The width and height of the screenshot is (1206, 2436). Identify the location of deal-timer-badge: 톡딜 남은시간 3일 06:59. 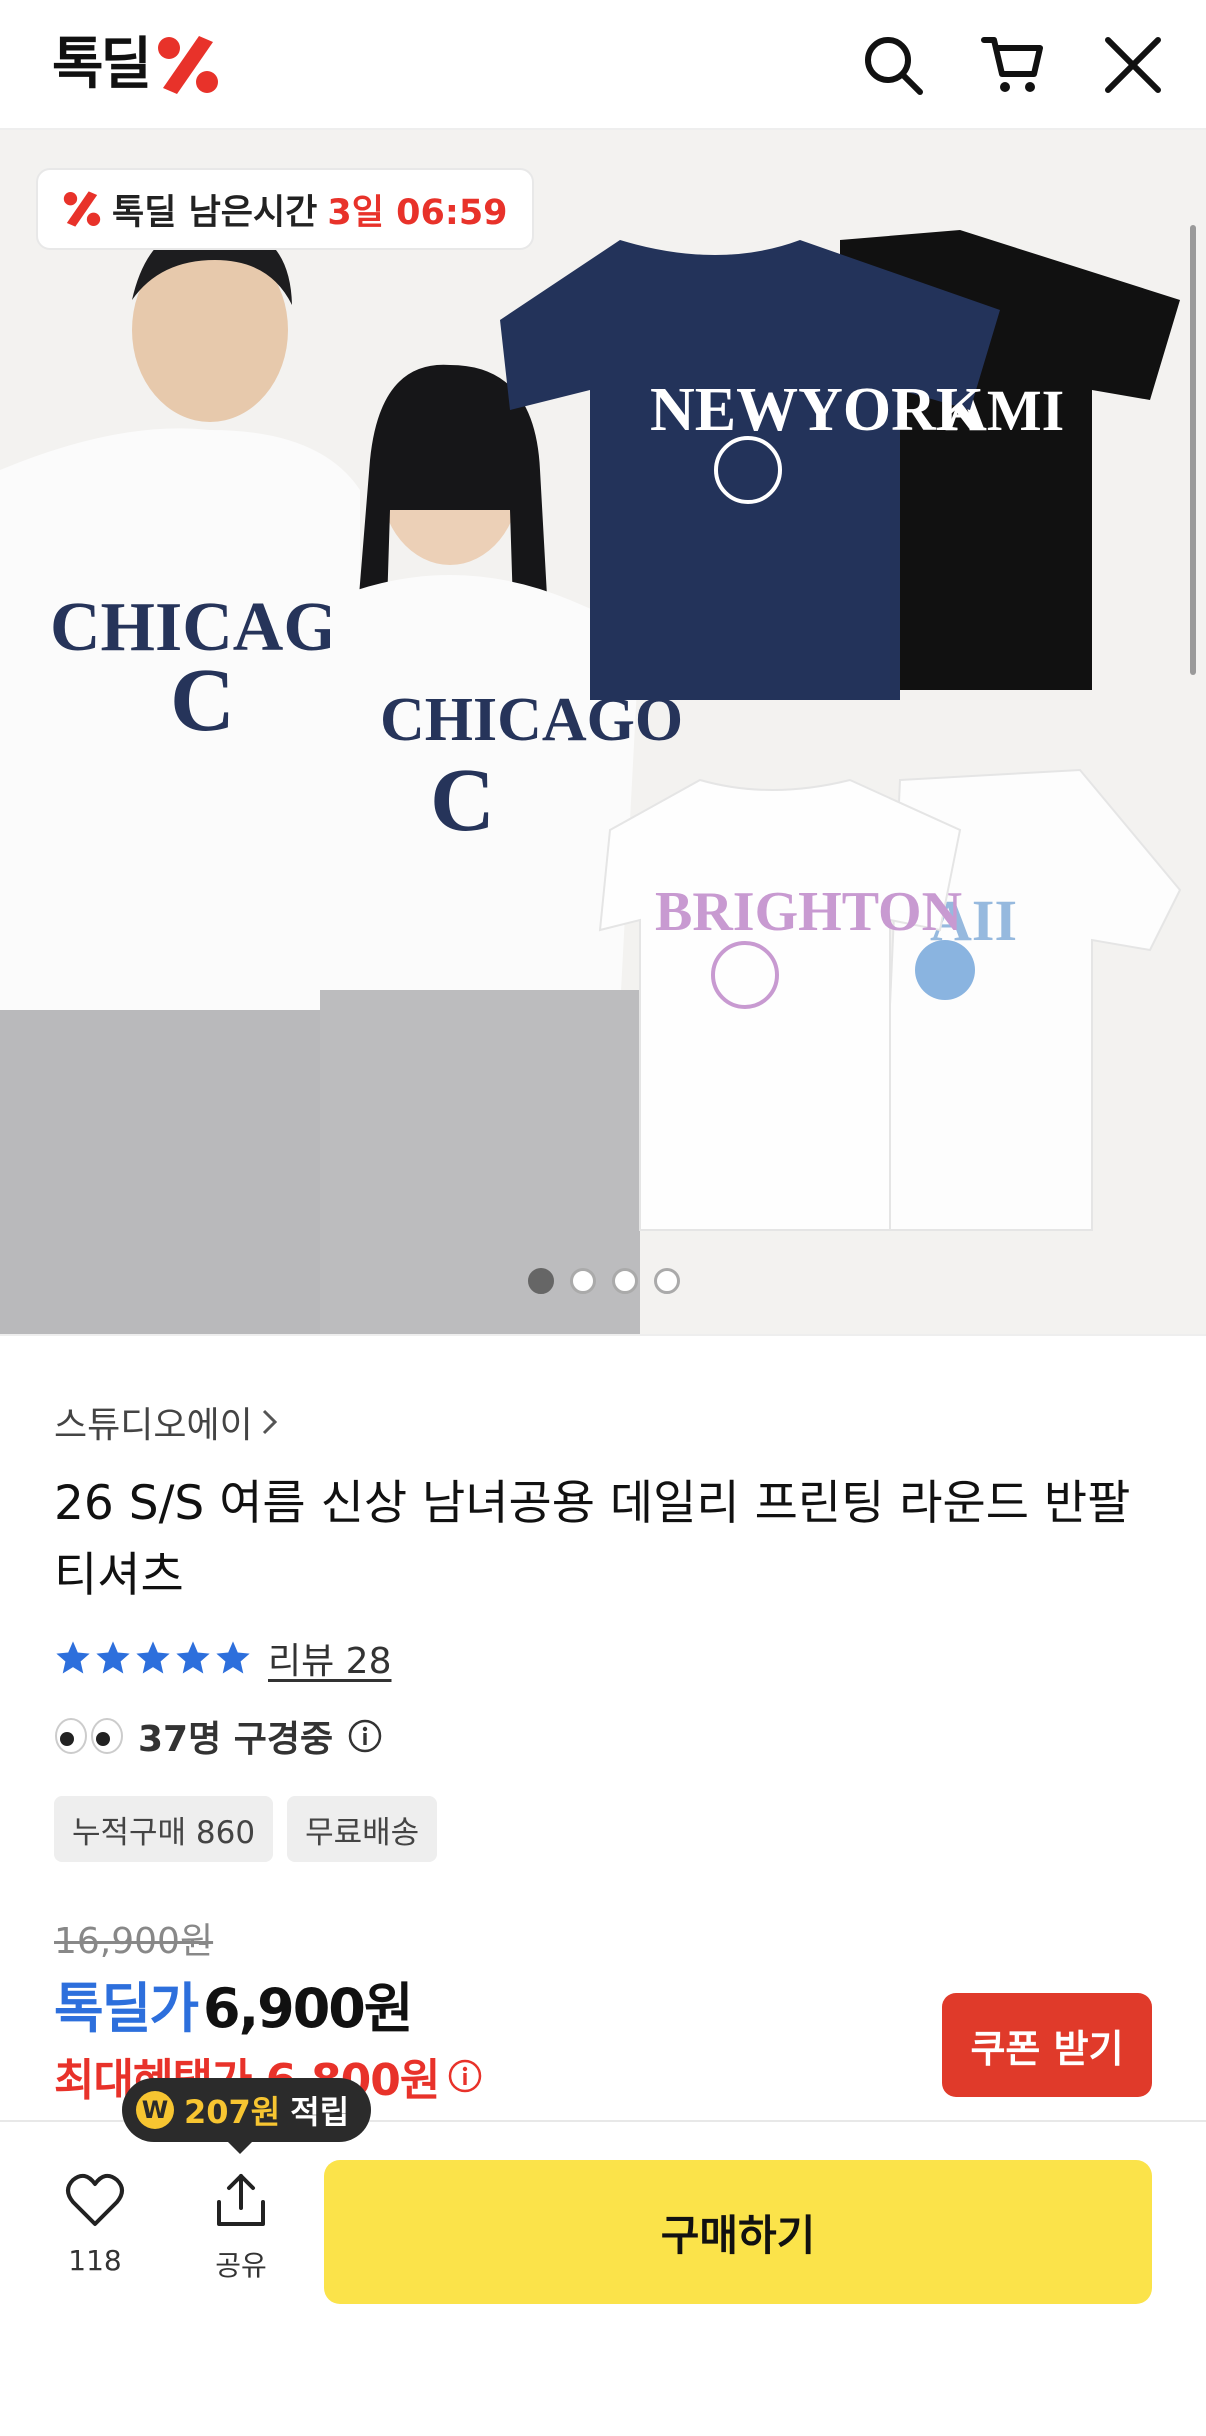
(285, 209).